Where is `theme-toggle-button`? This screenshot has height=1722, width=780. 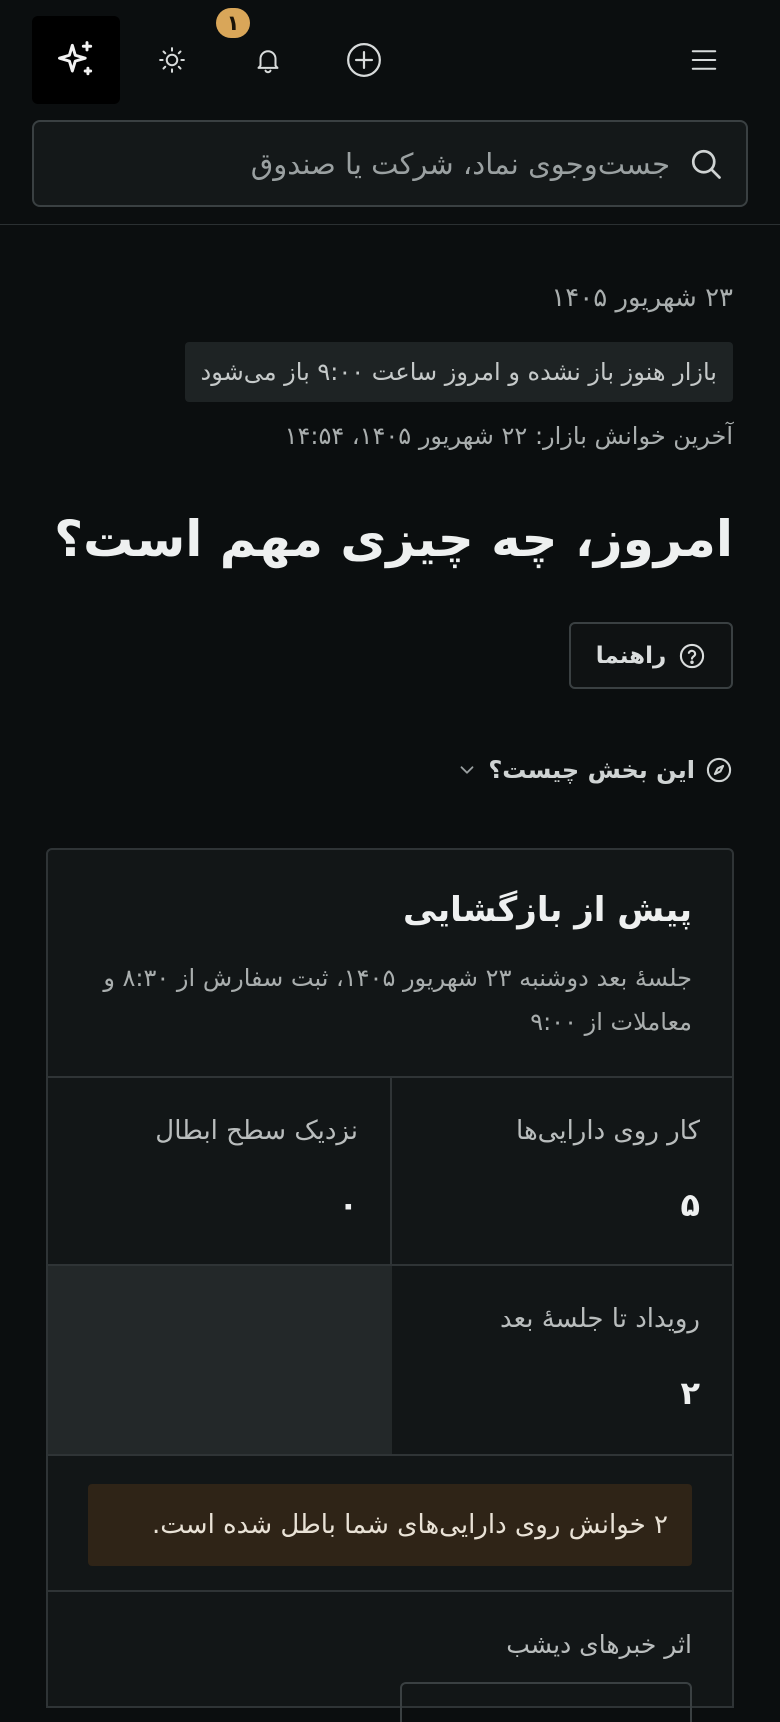 theme-toggle-button is located at coordinates (172, 60).